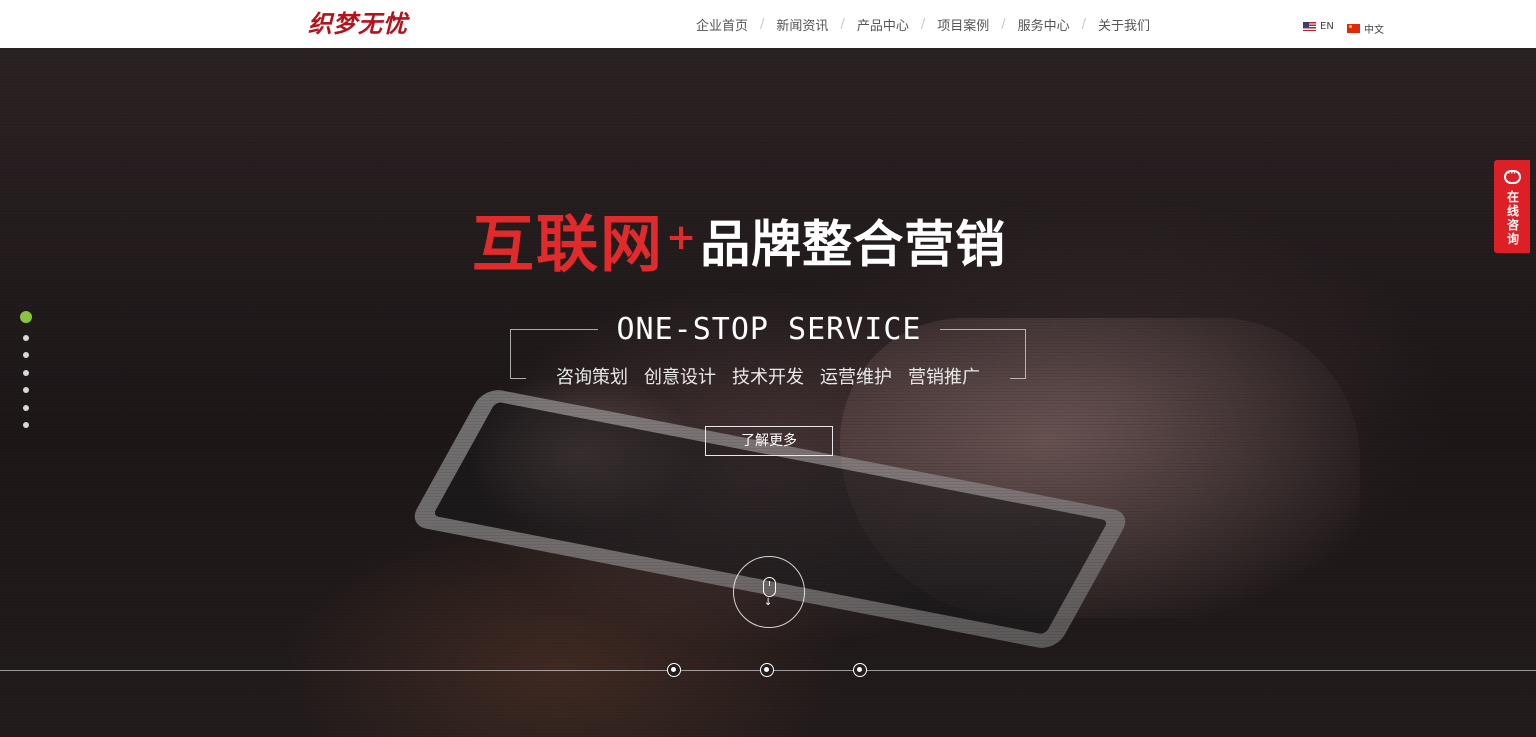  I want to click on nav-item-products: 产品中心, so click(883, 24).